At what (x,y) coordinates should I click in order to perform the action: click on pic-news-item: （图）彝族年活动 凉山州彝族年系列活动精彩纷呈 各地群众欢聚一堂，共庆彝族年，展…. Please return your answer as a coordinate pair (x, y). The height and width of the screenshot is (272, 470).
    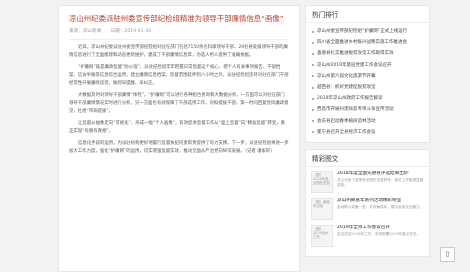
    Looking at the image, I should click on (367, 209).